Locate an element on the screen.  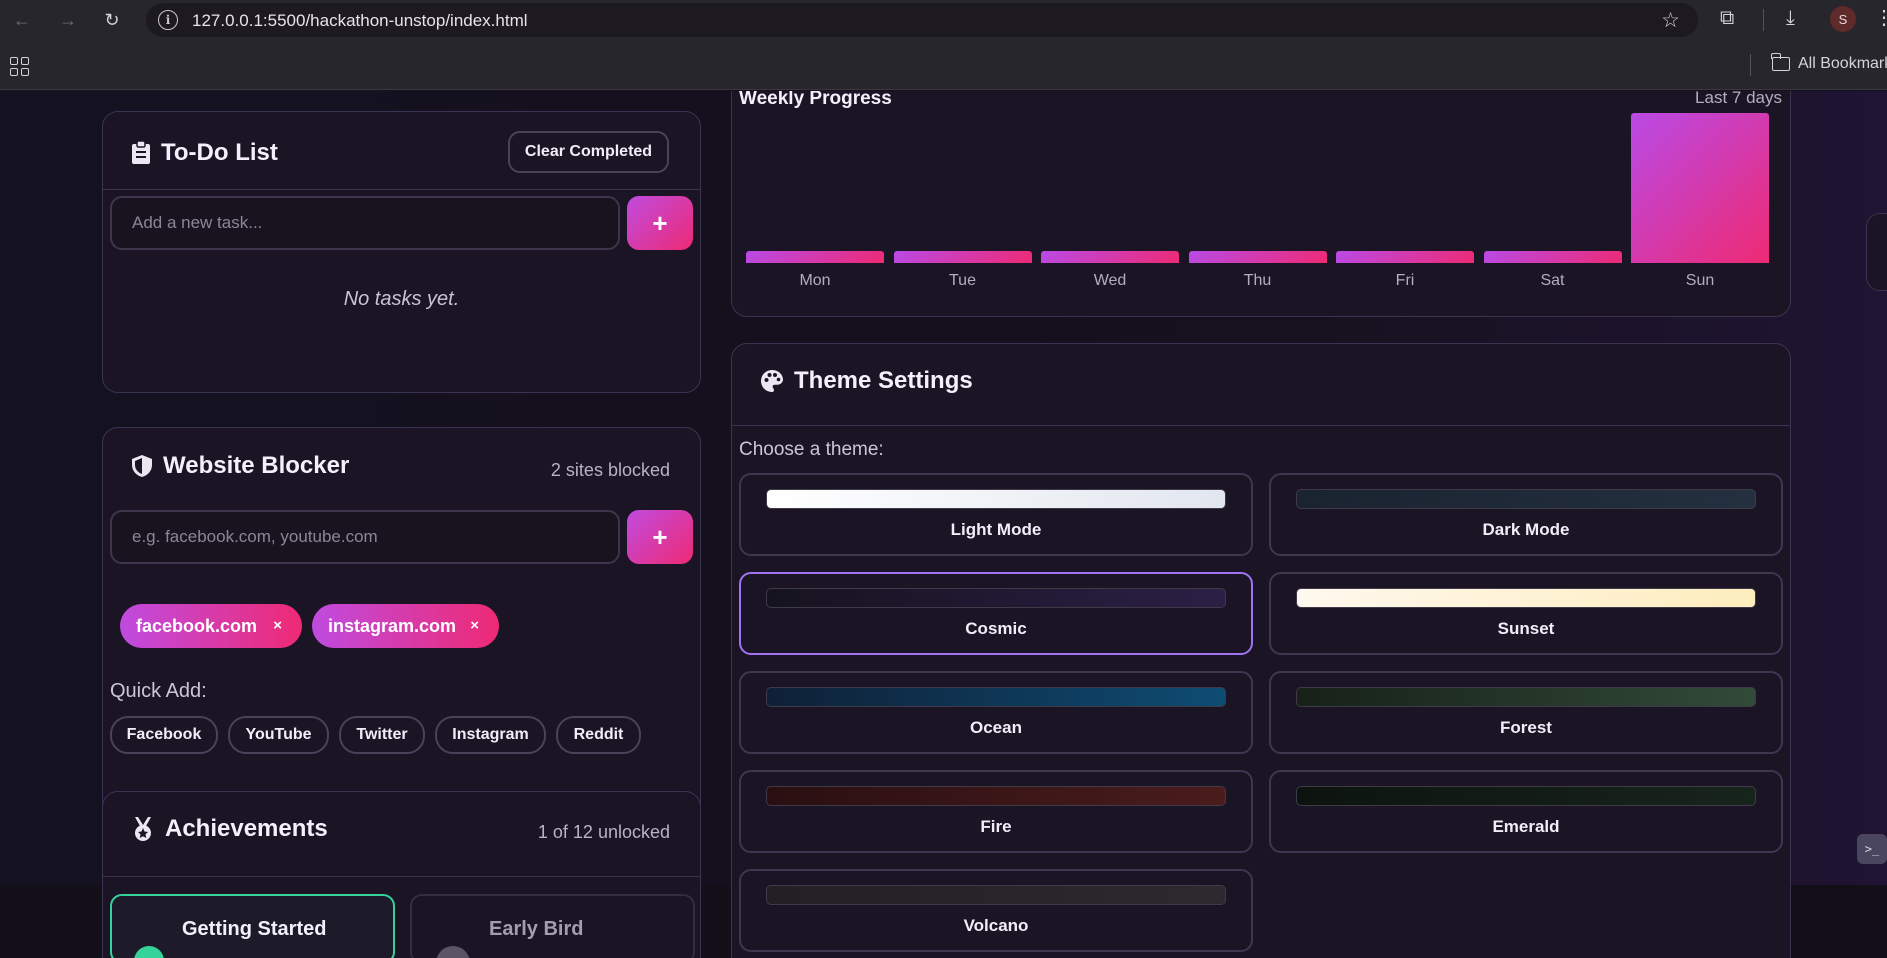
achievements-header: Achievements is located at coordinates (229, 829).